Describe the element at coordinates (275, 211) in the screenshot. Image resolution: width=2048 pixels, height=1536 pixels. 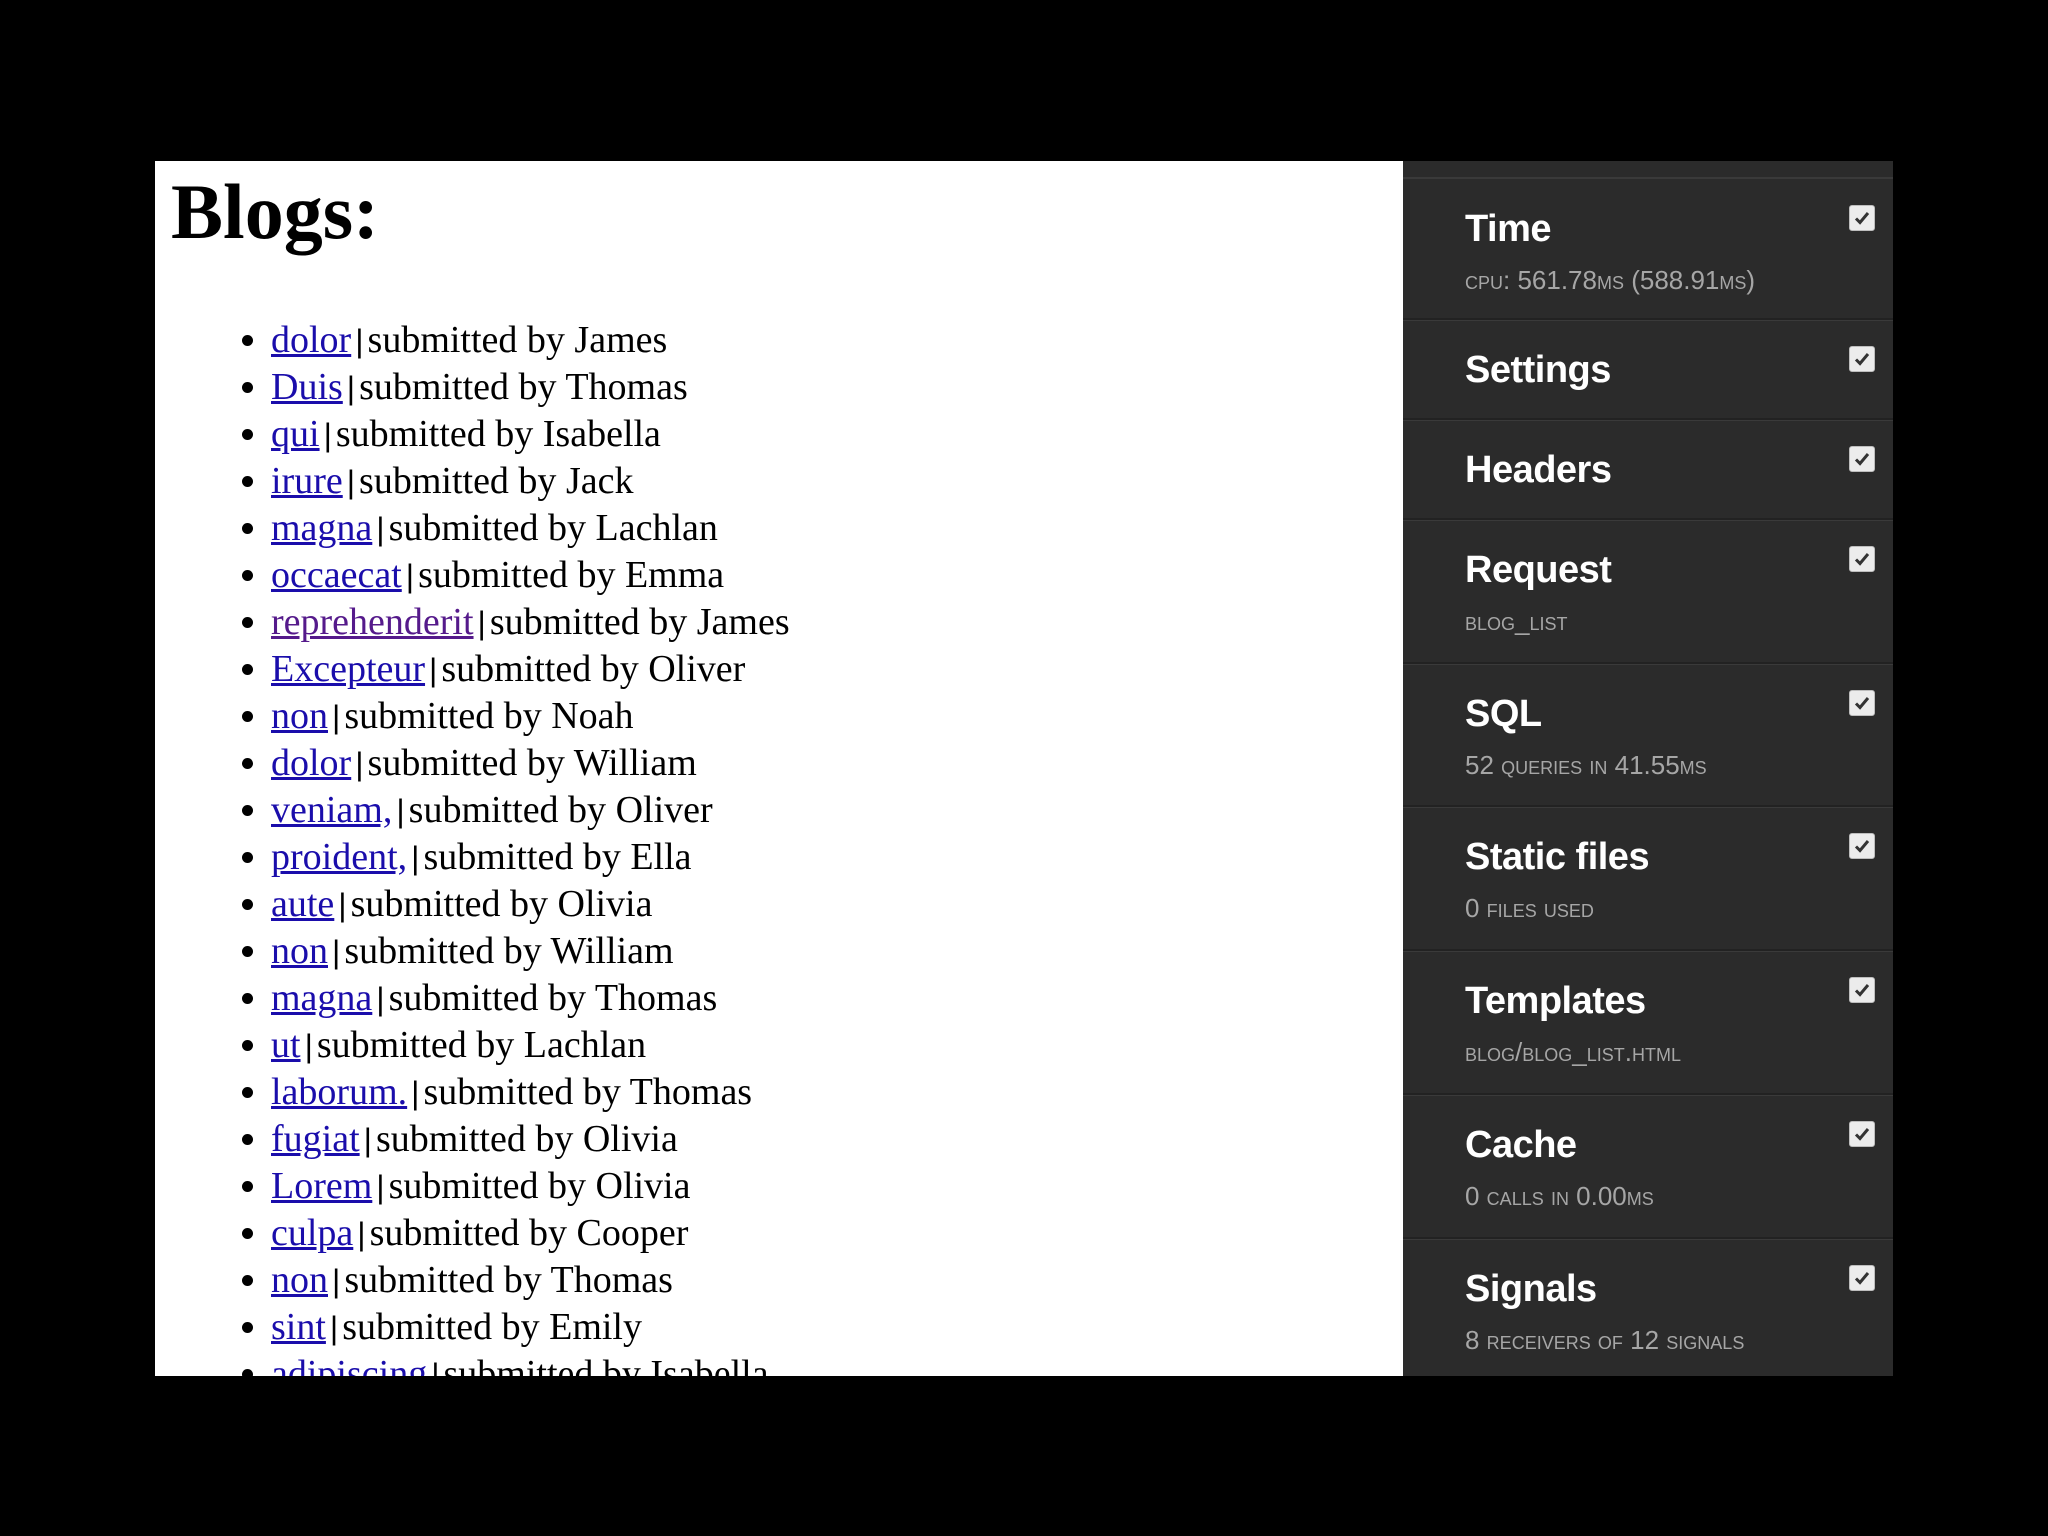
I see `page-title: Blogs:` at that location.